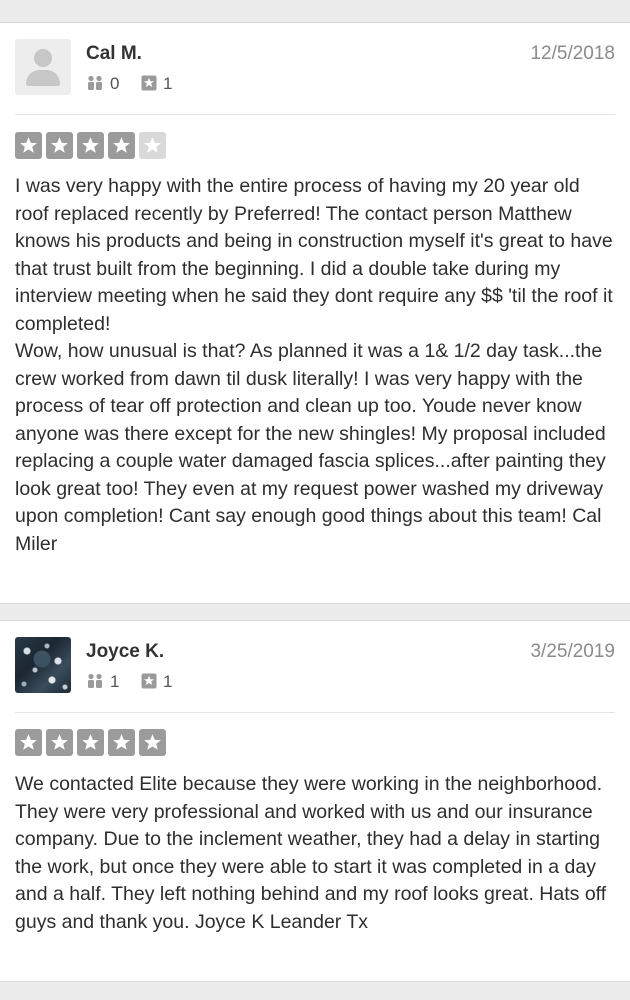 The image size is (630, 1000). I want to click on friend-count-value: 0, so click(115, 83).